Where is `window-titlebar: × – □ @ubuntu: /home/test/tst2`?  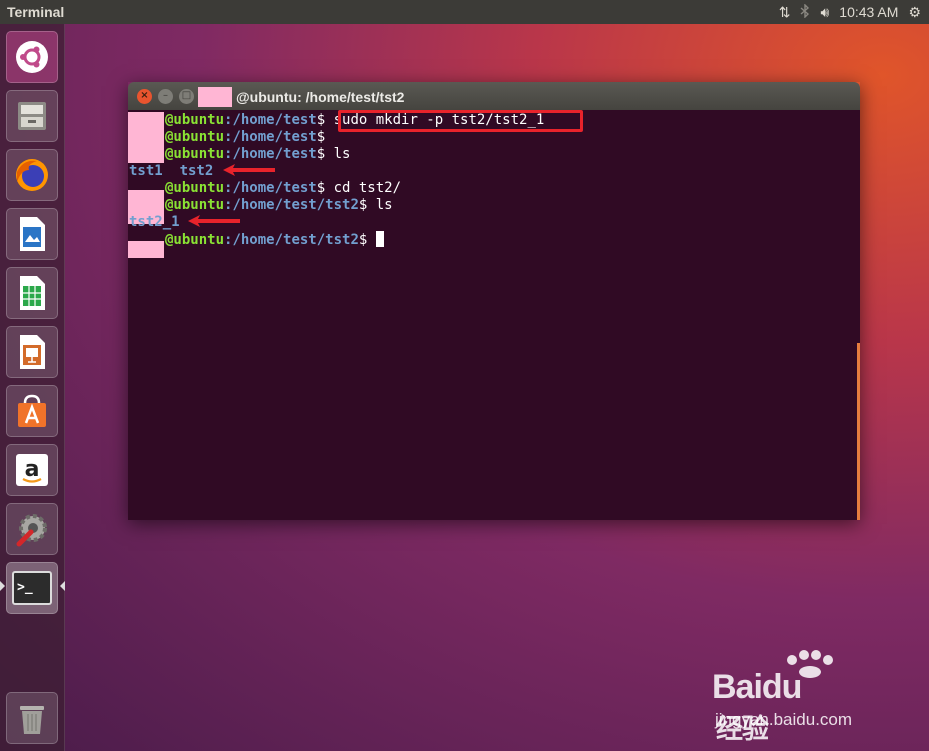 window-titlebar: × – □ @ubuntu: /home/test/tst2 is located at coordinates (494, 96).